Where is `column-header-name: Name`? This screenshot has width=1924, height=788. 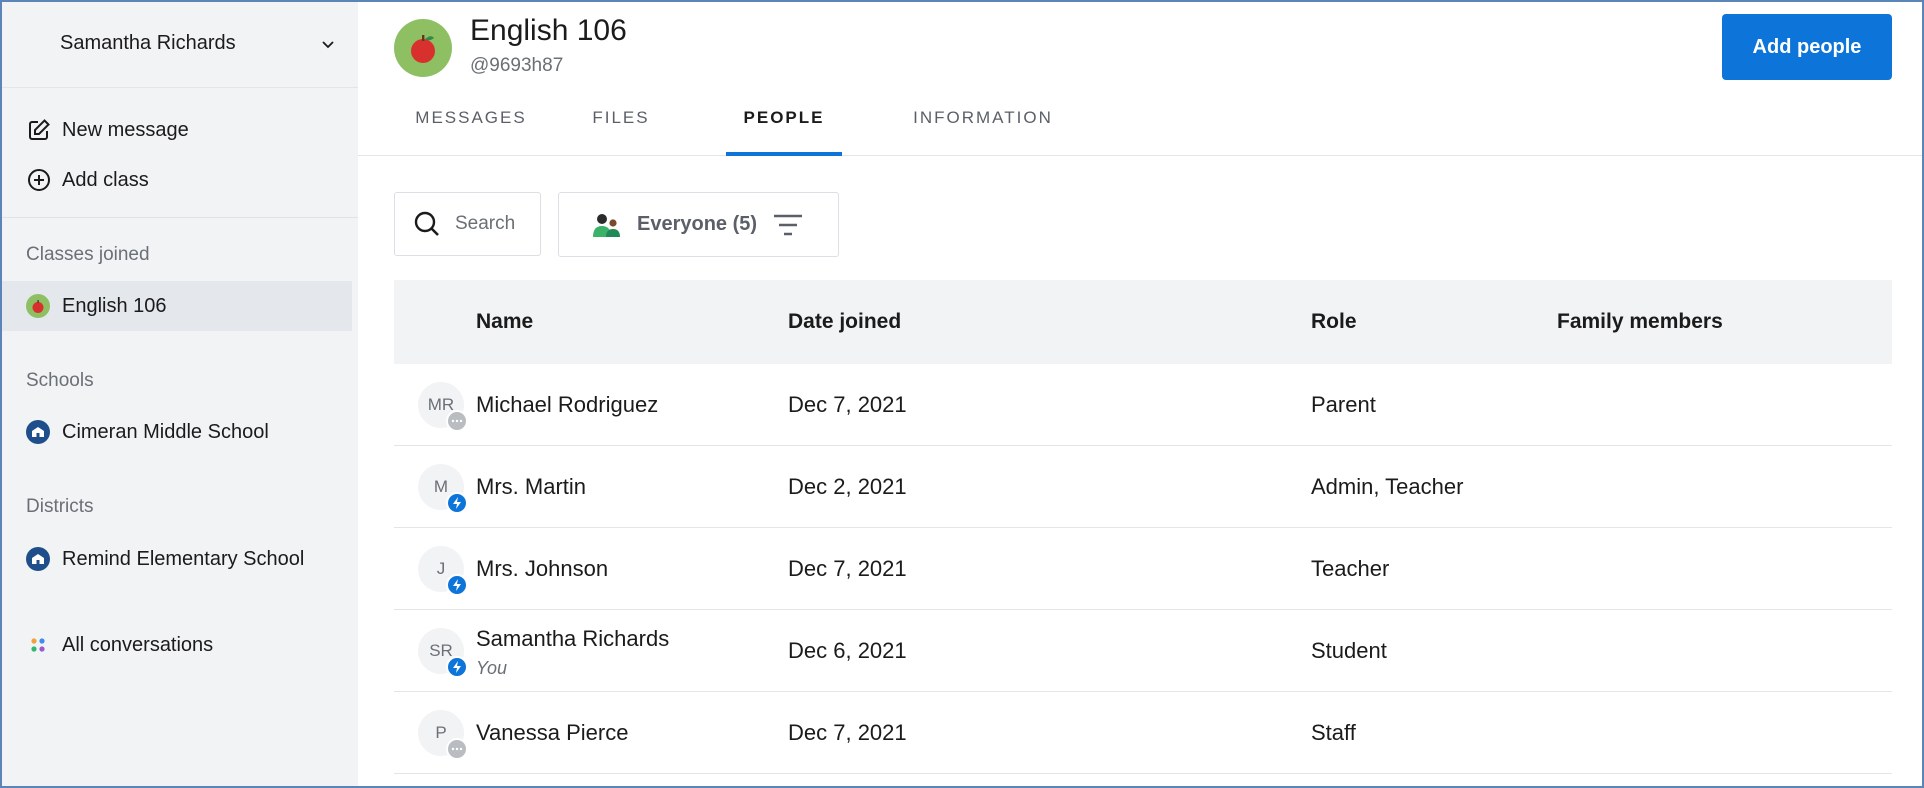 column-header-name: Name is located at coordinates (504, 322).